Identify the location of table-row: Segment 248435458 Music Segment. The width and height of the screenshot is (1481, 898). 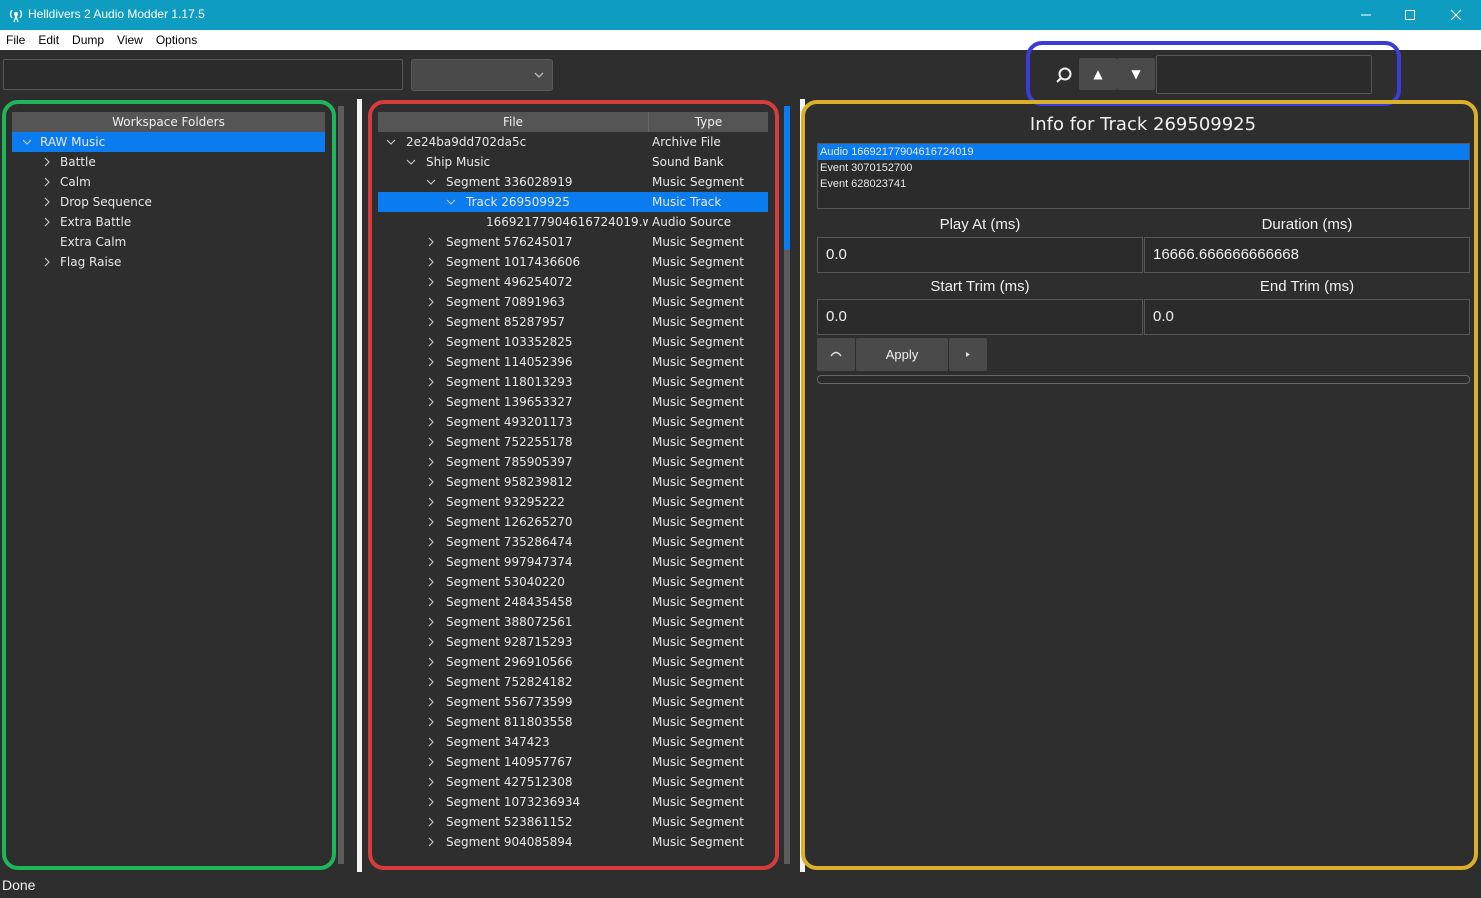
(573, 602).